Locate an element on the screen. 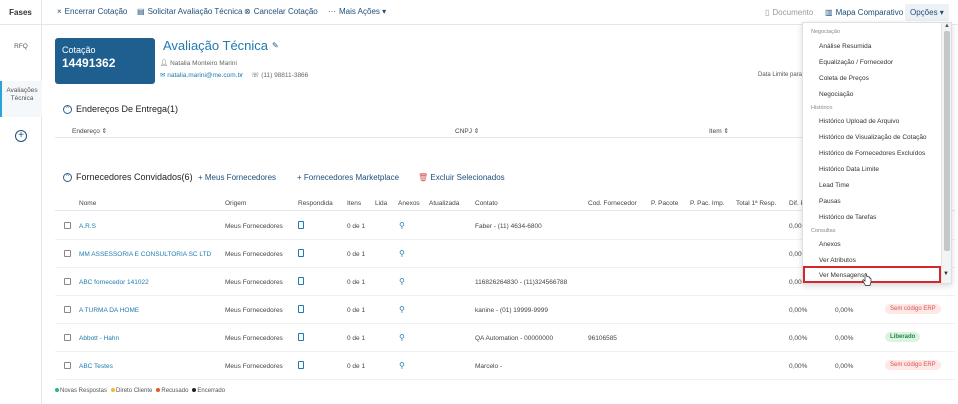  dif-cell: 0,00% is located at coordinates (798, 338).